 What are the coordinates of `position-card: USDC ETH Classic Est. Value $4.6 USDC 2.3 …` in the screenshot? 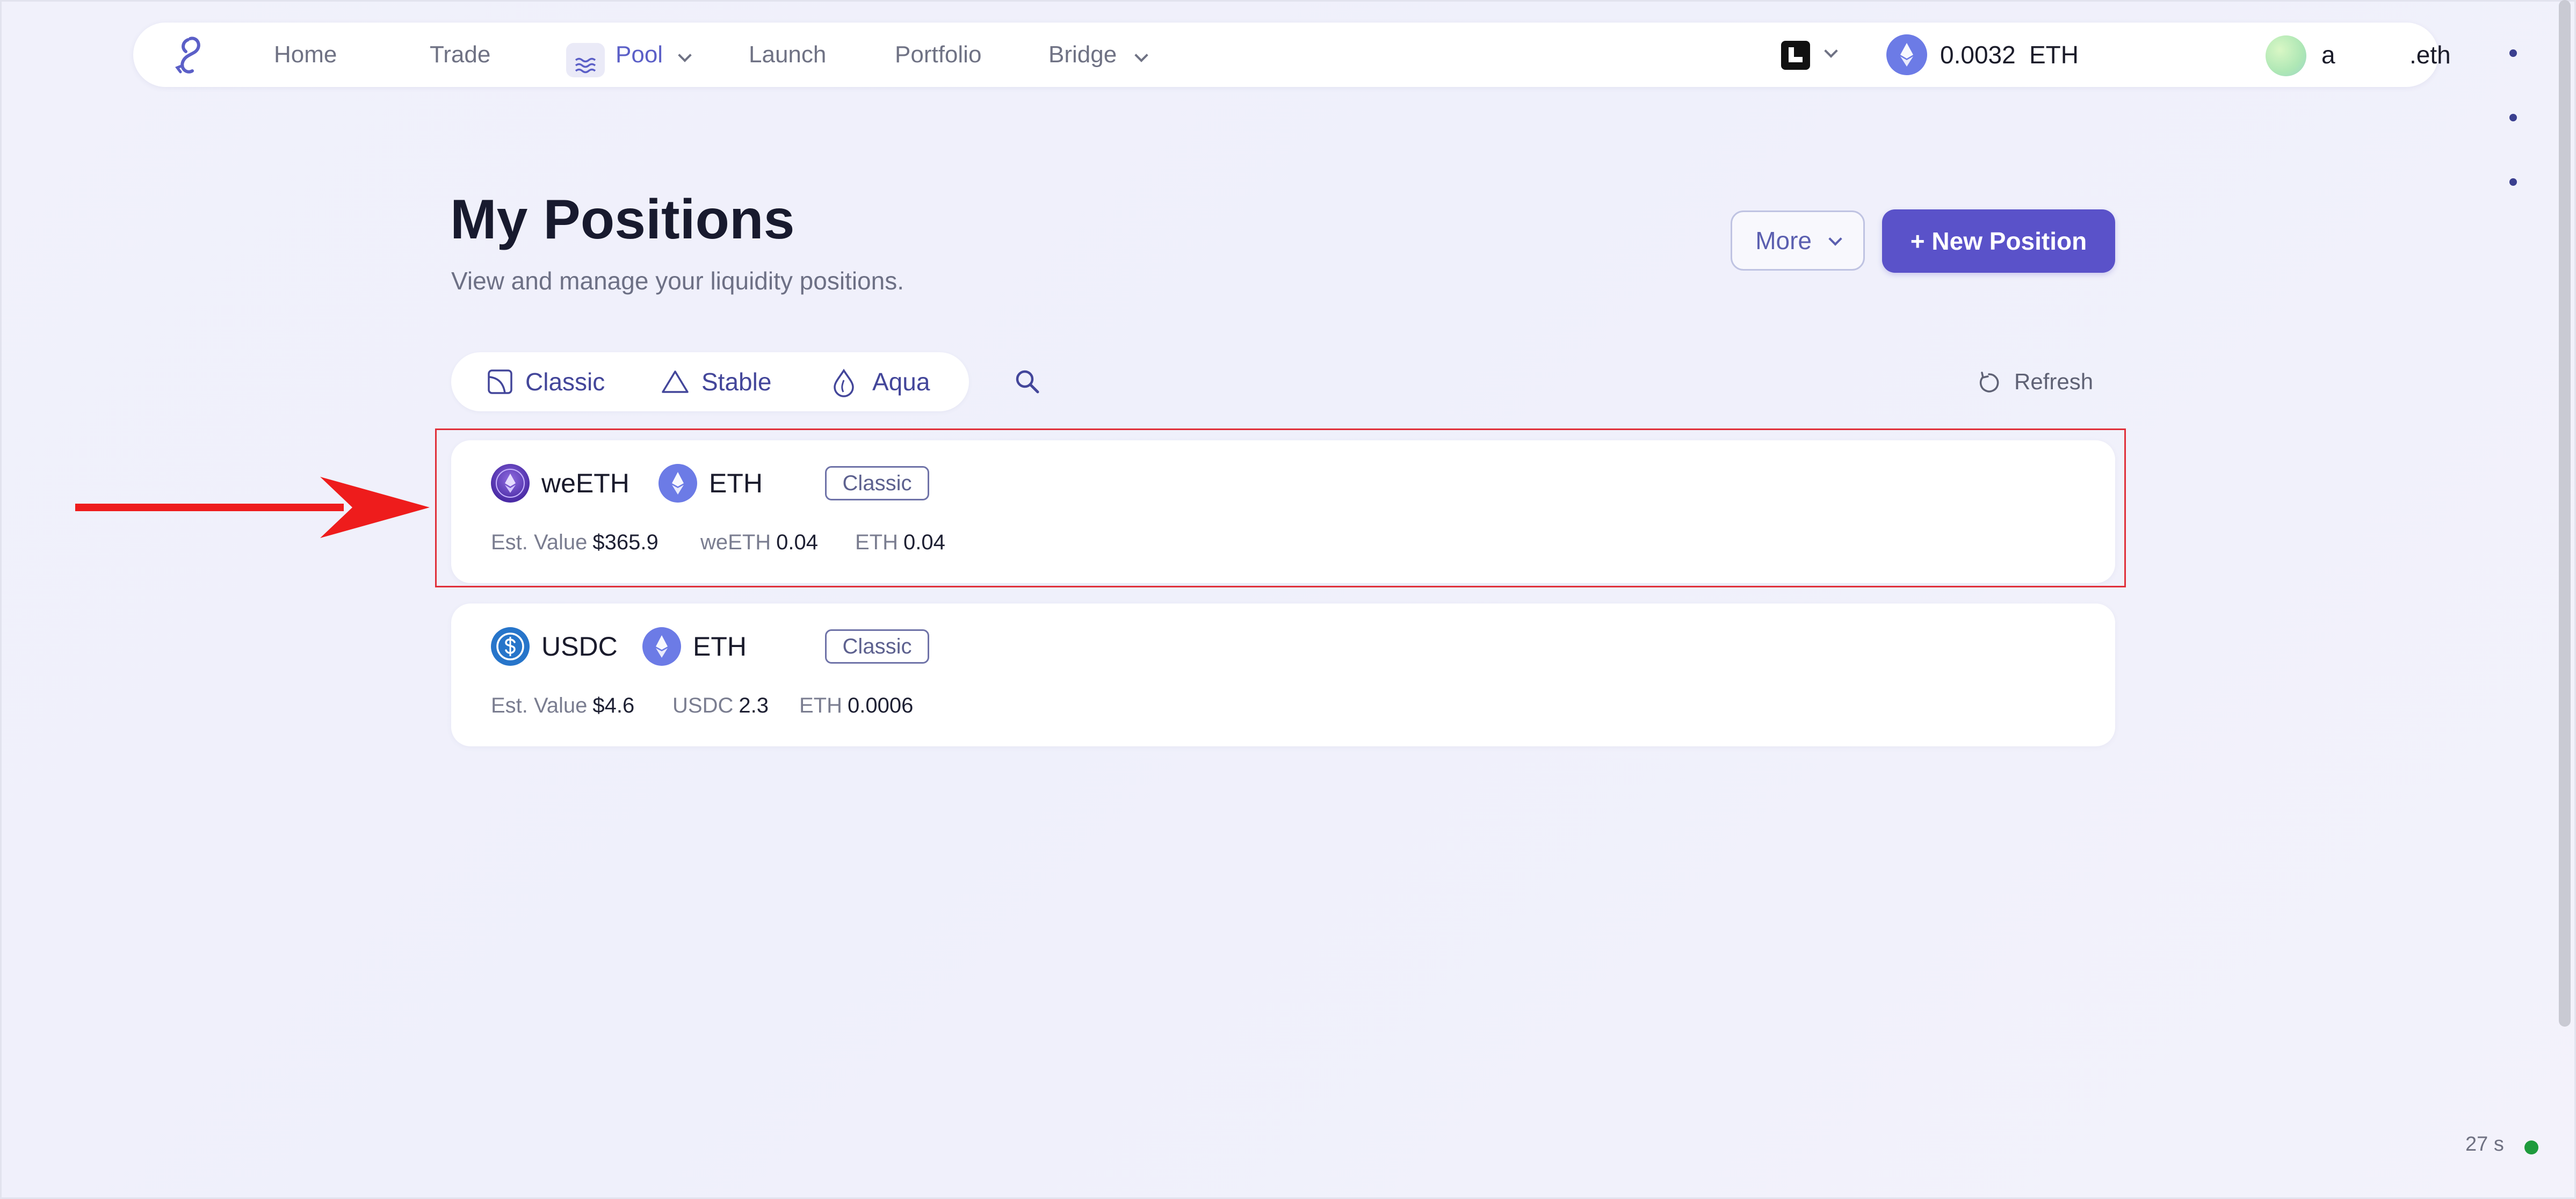 It's located at (1283, 675).